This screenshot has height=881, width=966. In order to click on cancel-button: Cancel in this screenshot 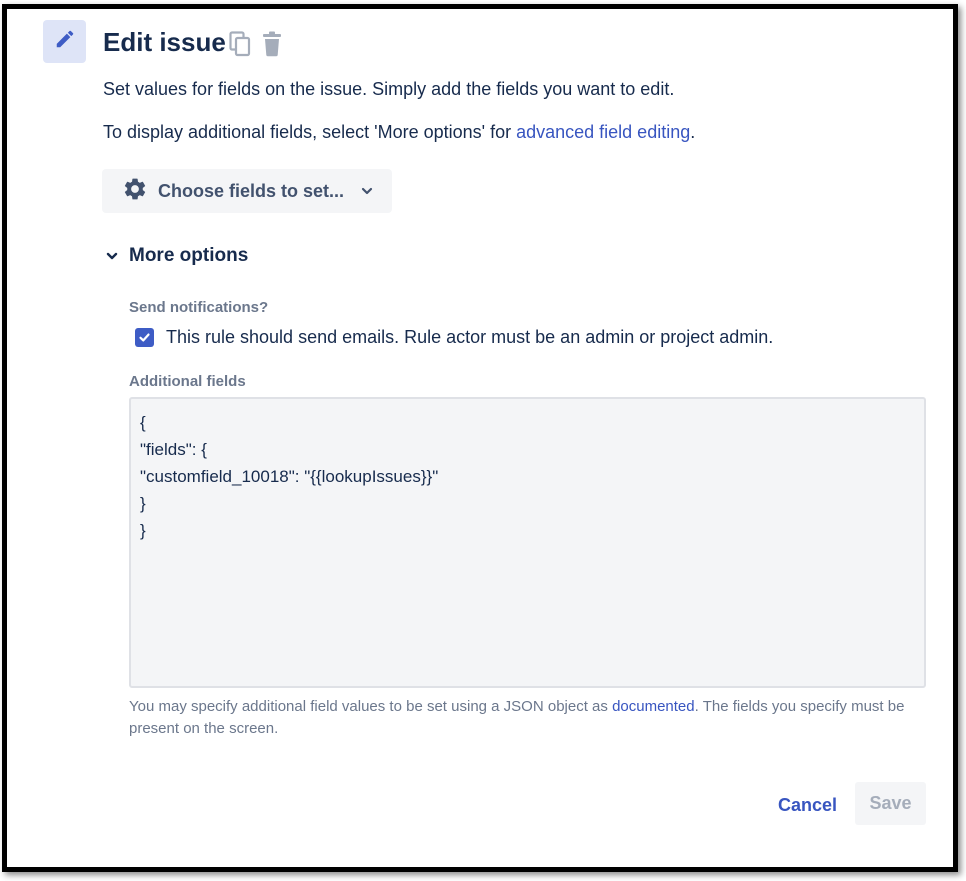, I will do `click(807, 805)`.